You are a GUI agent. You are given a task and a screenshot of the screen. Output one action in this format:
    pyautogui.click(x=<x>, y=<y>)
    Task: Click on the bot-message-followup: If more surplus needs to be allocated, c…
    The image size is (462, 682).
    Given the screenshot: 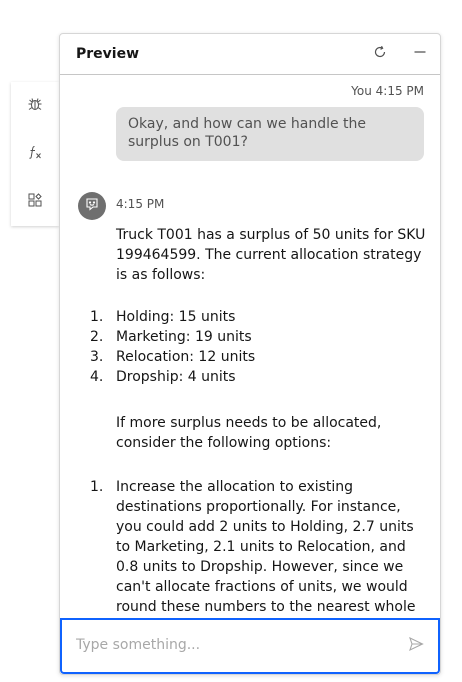 What is the action you would take?
    pyautogui.click(x=249, y=433)
    